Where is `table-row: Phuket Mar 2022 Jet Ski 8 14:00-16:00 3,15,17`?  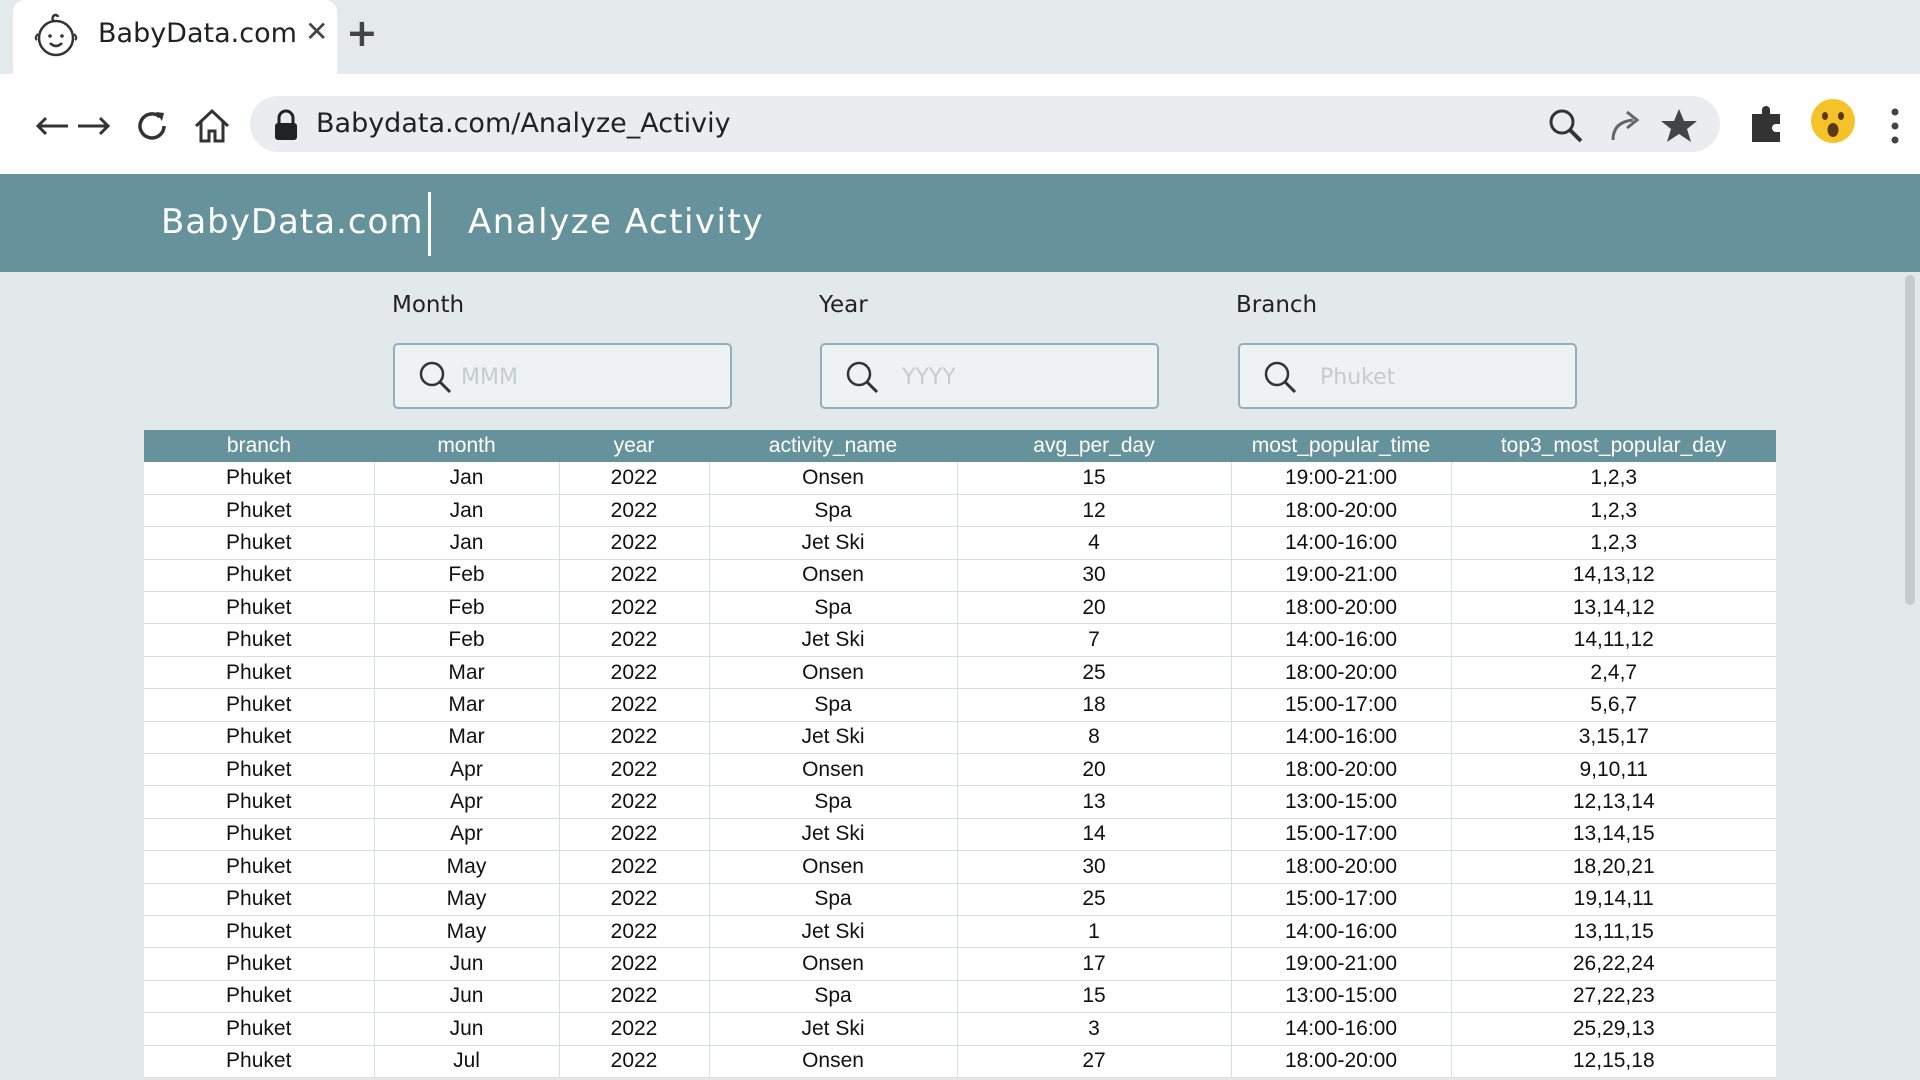
table-row: Phuket Mar 2022 Jet Ski 8 14:00-16:00 3,15,17 is located at coordinates (960, 738).